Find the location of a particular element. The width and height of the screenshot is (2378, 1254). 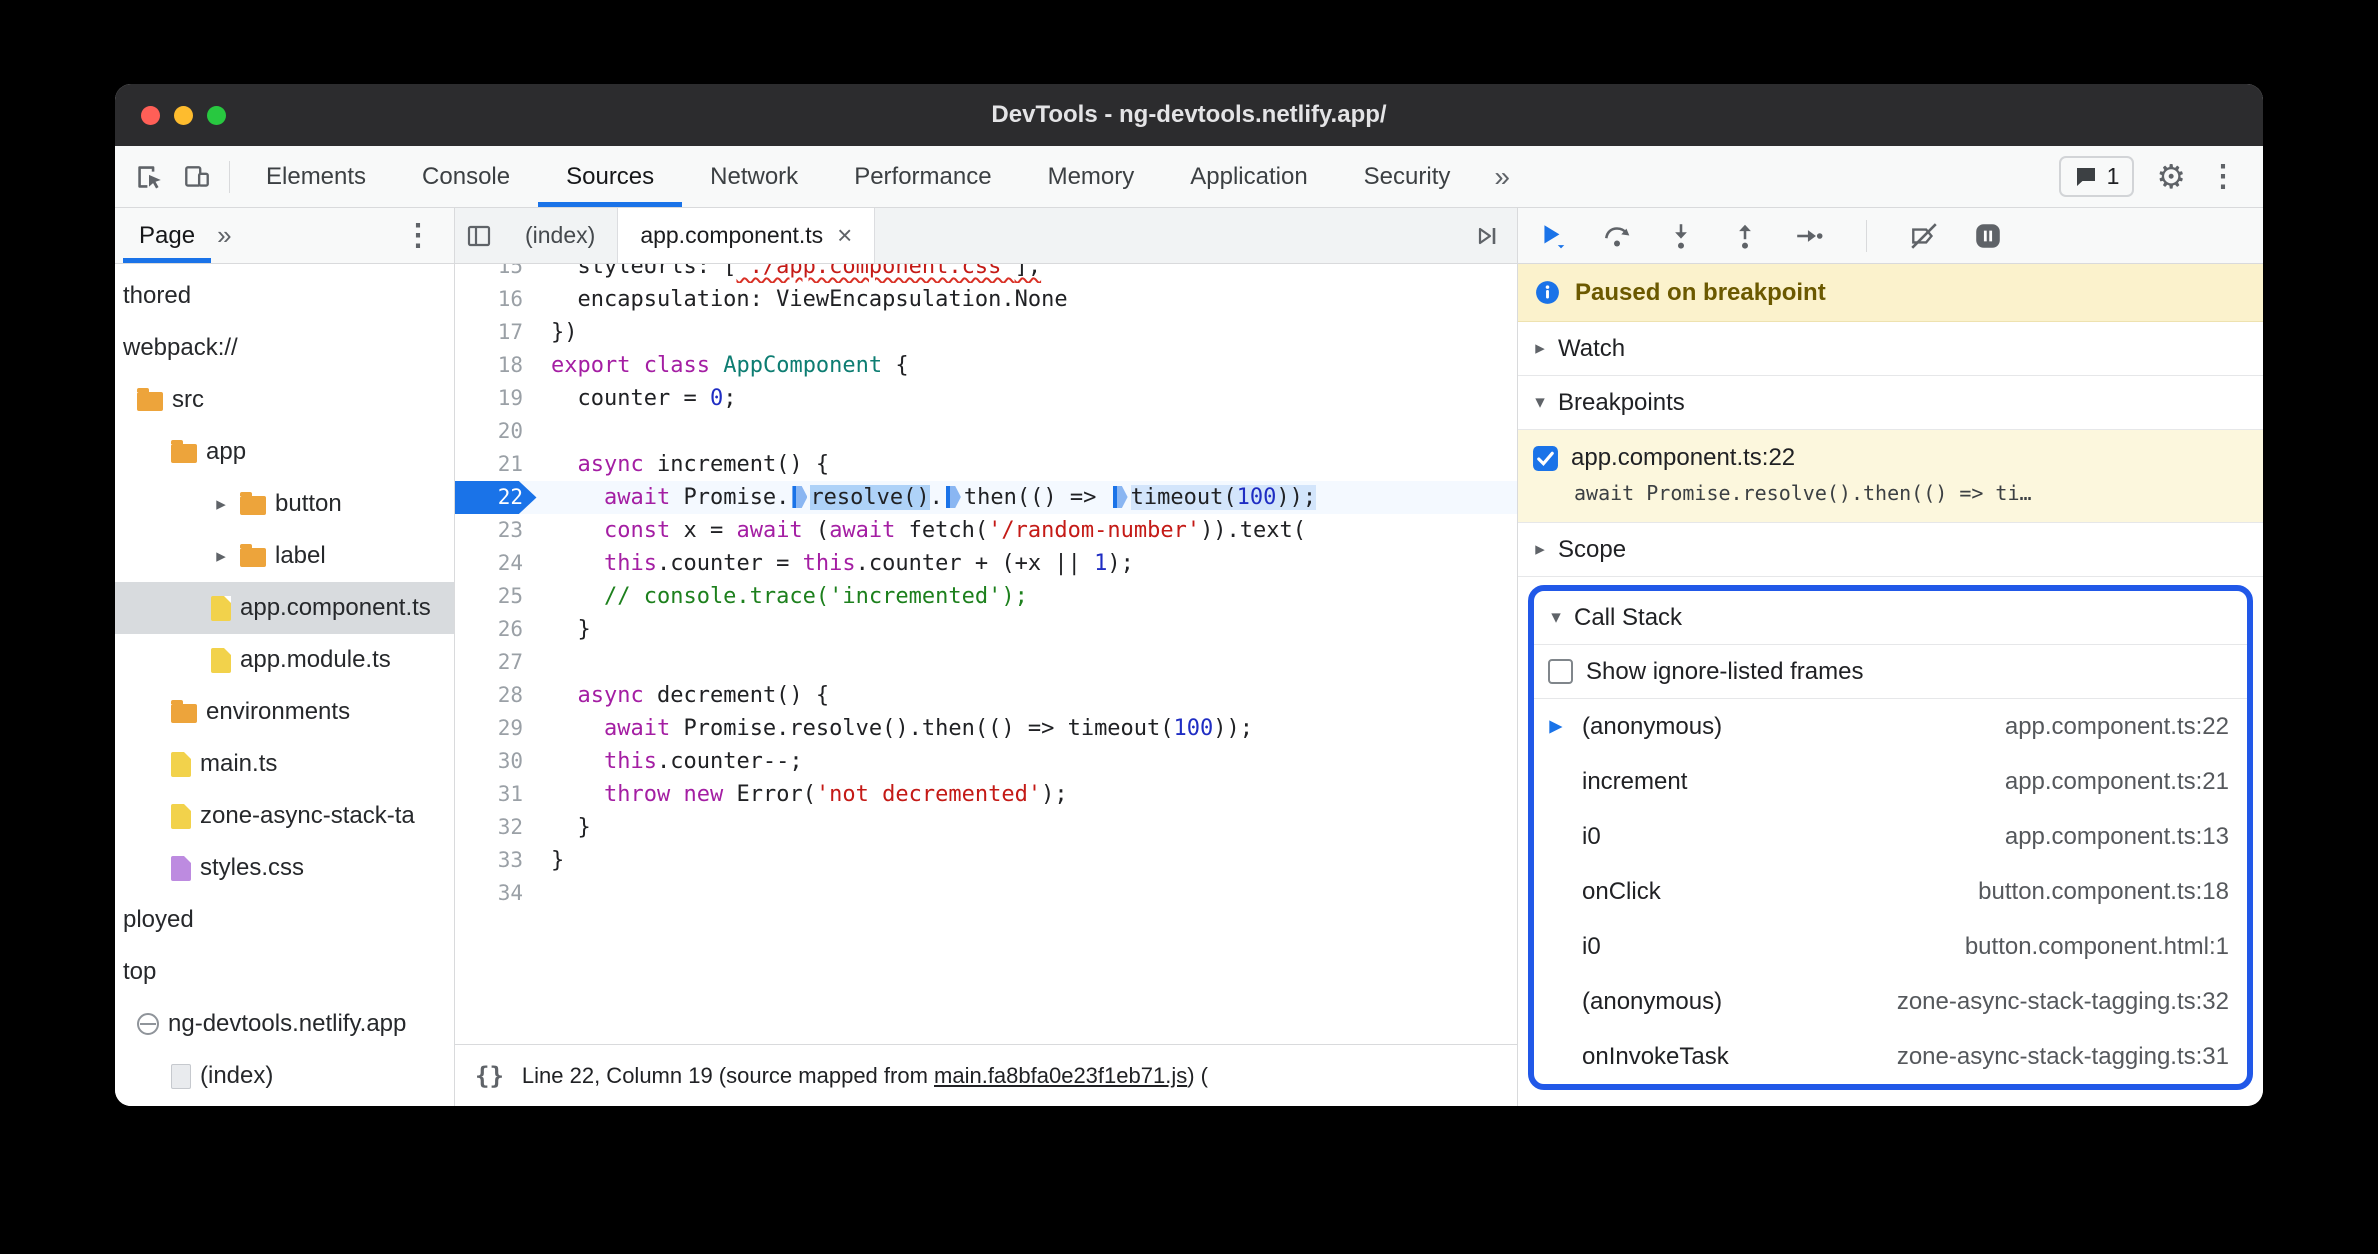

tree-item-app-component-ts: app.component.ts is located at coordinates (284, 608).